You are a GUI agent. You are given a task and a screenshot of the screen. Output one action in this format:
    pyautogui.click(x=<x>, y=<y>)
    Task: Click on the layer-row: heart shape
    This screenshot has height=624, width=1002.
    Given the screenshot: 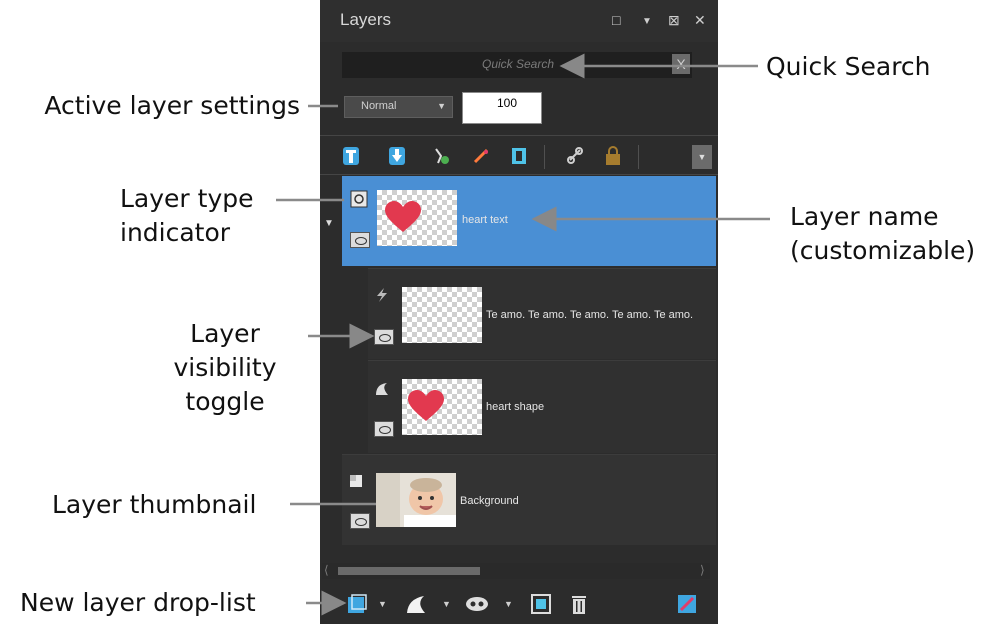 What is the action you would take?
    pyautogui.click(x=542, y=406)
    